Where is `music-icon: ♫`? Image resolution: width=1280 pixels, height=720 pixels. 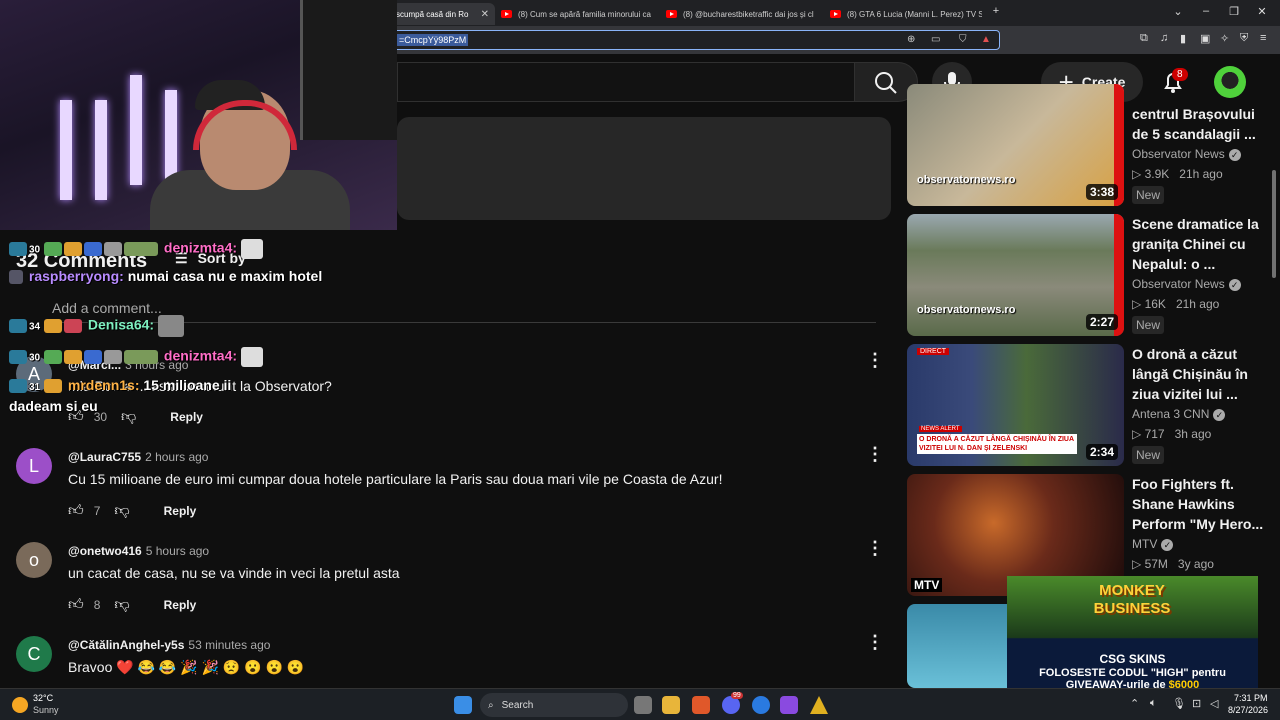
music-icon: ♫ is located at coordinates (1164, 38).